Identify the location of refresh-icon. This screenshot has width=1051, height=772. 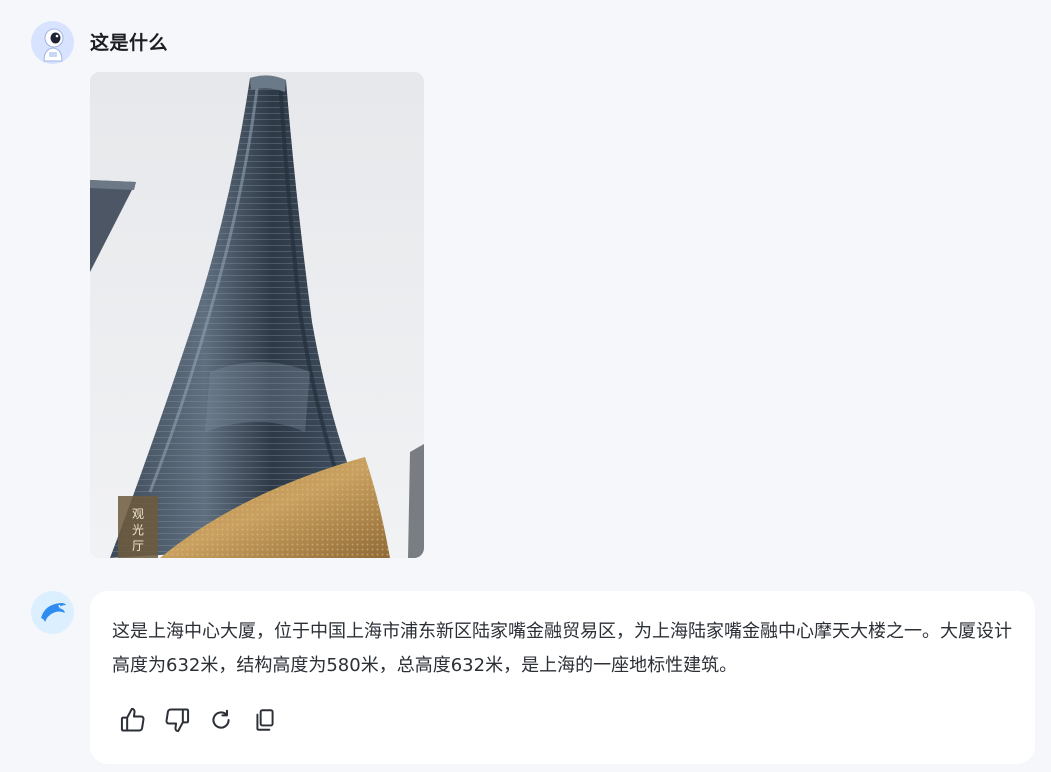
(221, 719).